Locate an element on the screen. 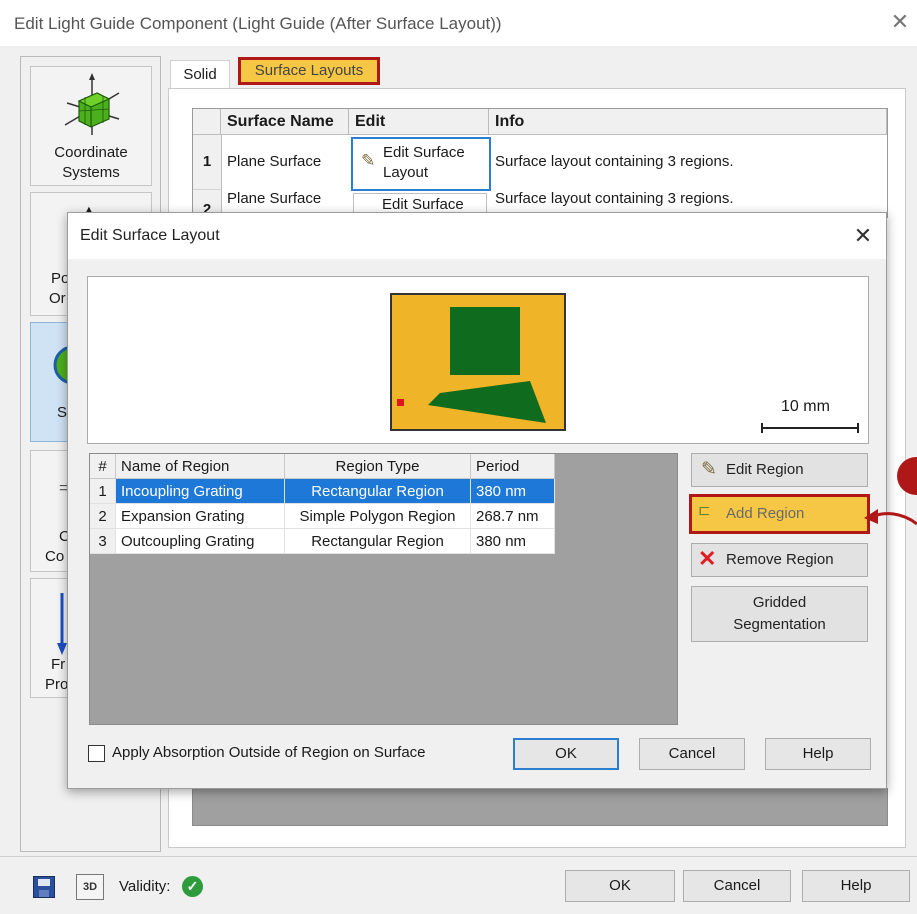  validity-check-icon: ✓ is located at coordinates (192, 886).